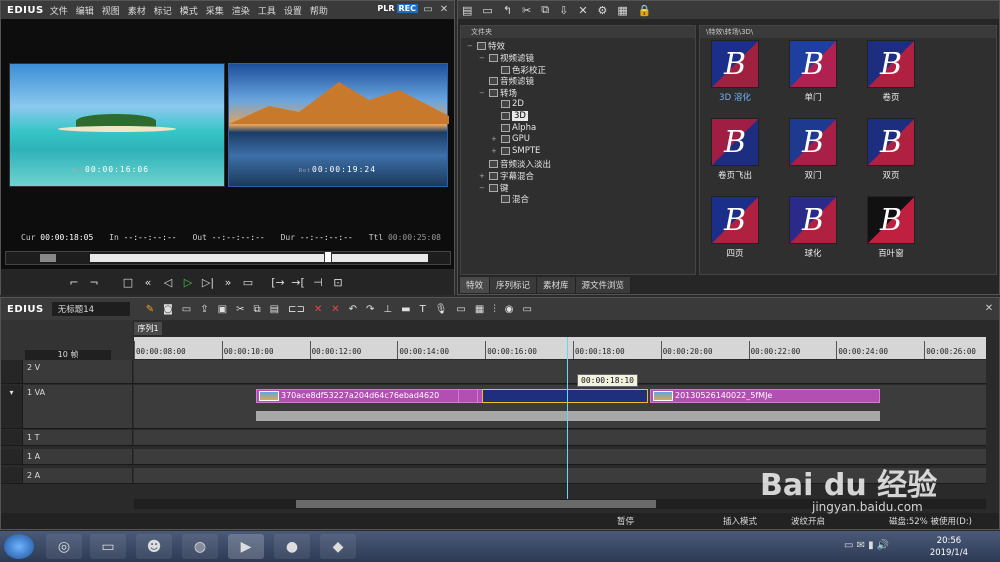 This screenshot has height=562, width=1000. I want to click on app-icon: ◆, so click(338, 546).